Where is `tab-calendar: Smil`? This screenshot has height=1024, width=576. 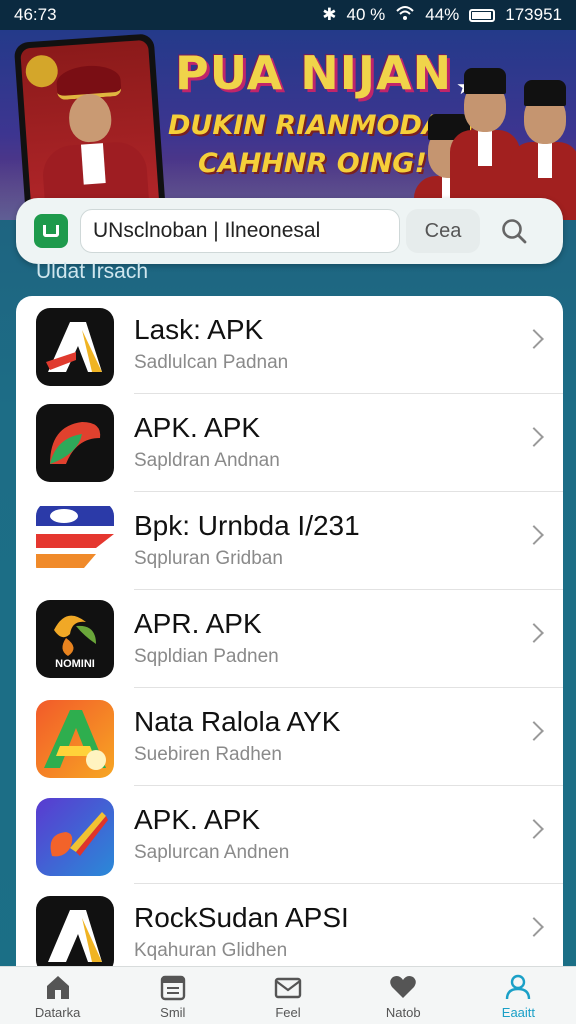
tab-calendar: Smil is located at coordinates (172, 995).